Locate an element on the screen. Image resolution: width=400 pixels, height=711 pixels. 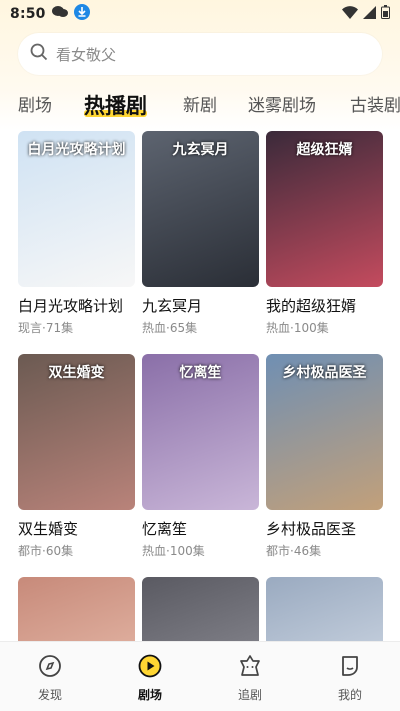
drama-card: 九玄冥月 九玄冥月 热血·65集 is located at coordinates (200, 233).